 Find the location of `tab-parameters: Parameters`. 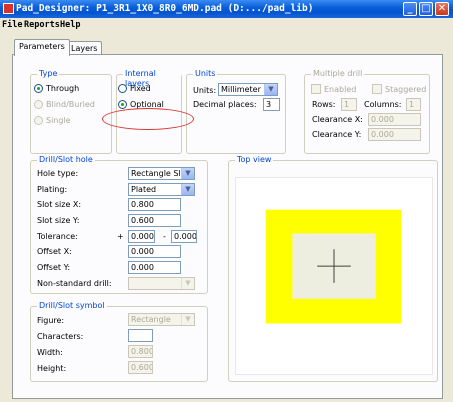

tab-parameters: Parameters is located at coordinates (42, 47).